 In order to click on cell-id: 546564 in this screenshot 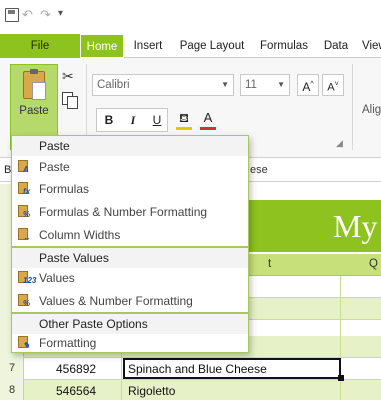, I will do `click(76, 391)`.